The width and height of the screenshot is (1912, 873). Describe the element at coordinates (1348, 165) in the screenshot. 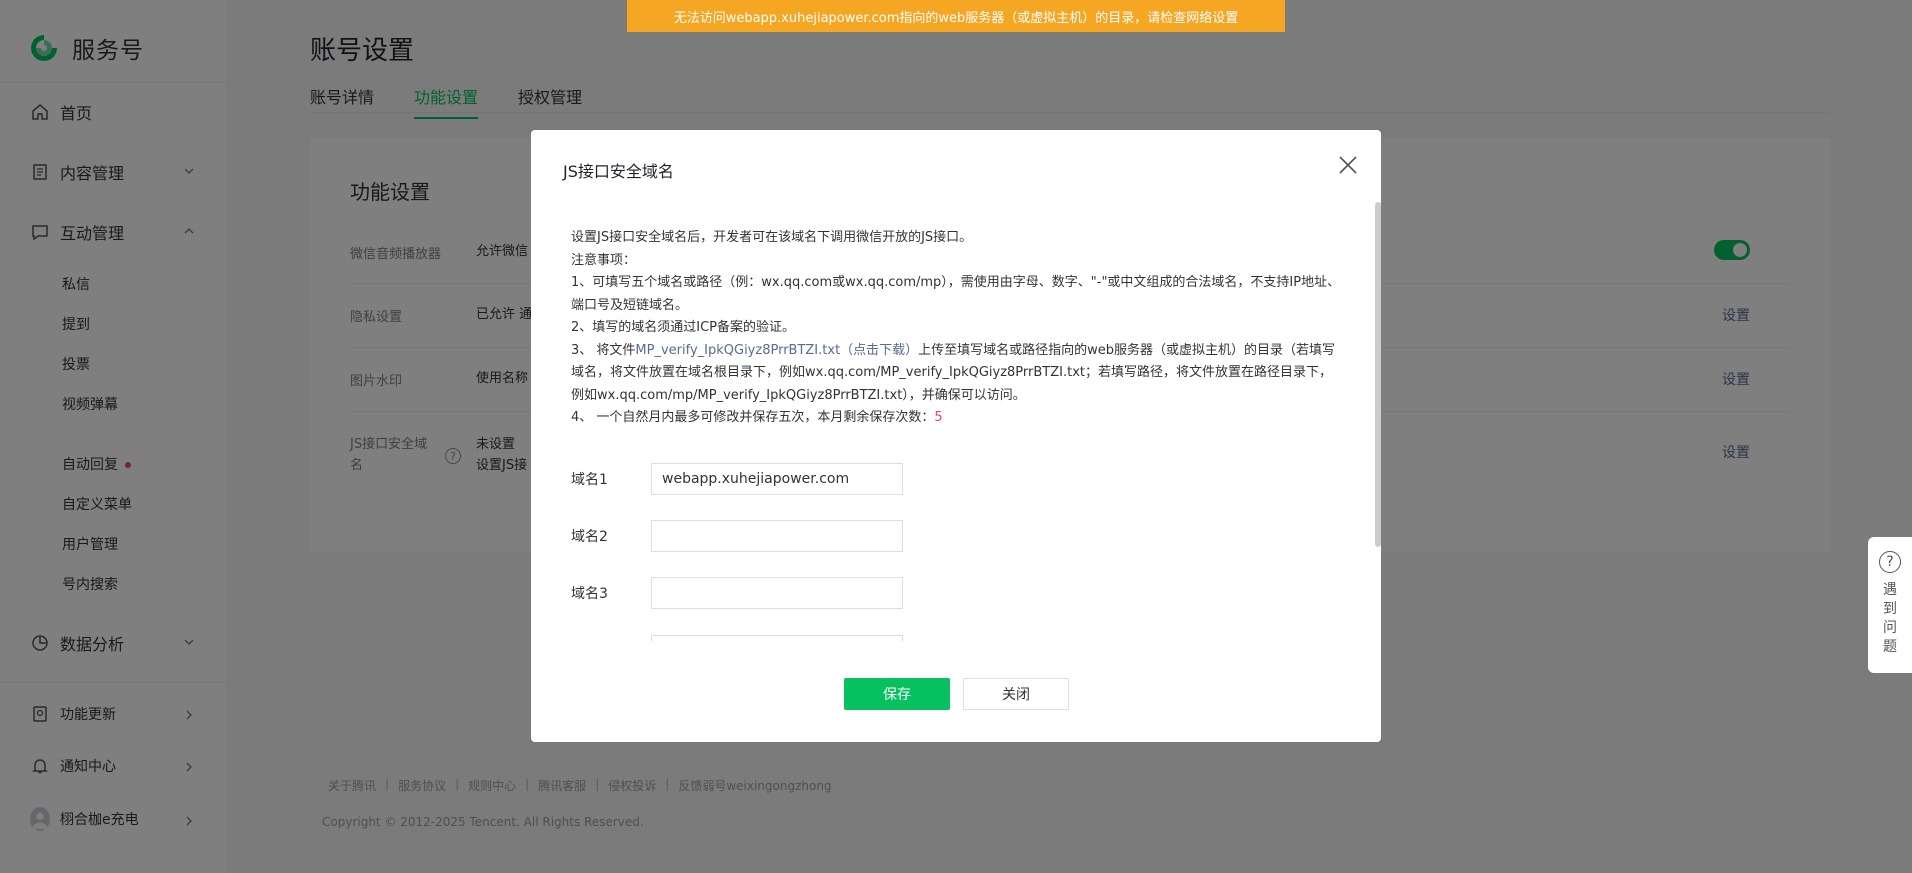

I see `close-icon` at that location.